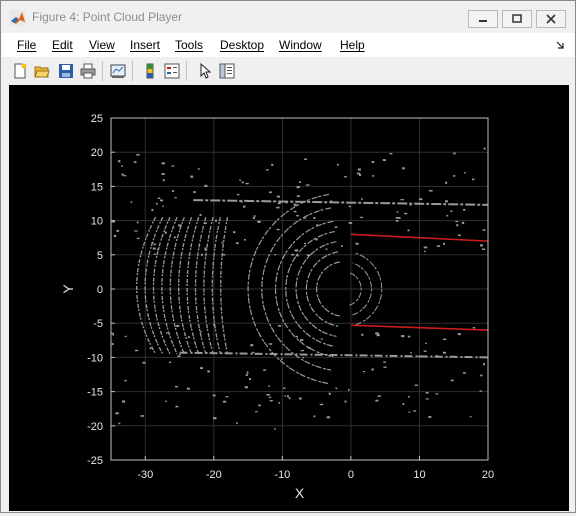  Describe the element at coordinates (189, 45) in the screenshot. I see `menu-tools: Tools` at that location.